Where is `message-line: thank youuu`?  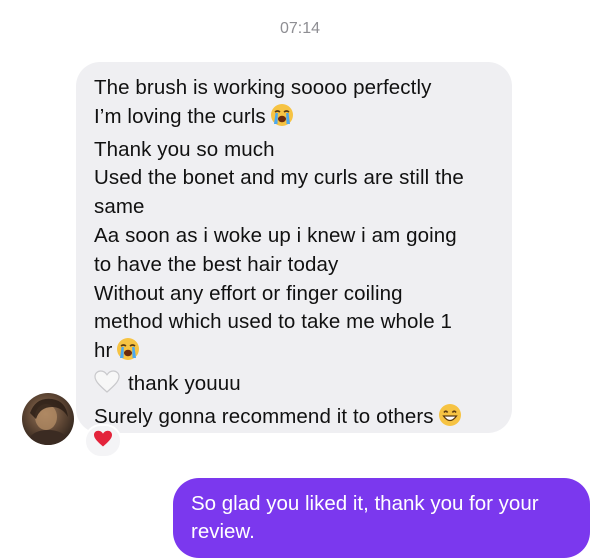 message-line: thank youuu is located at coordinates (294, 386).